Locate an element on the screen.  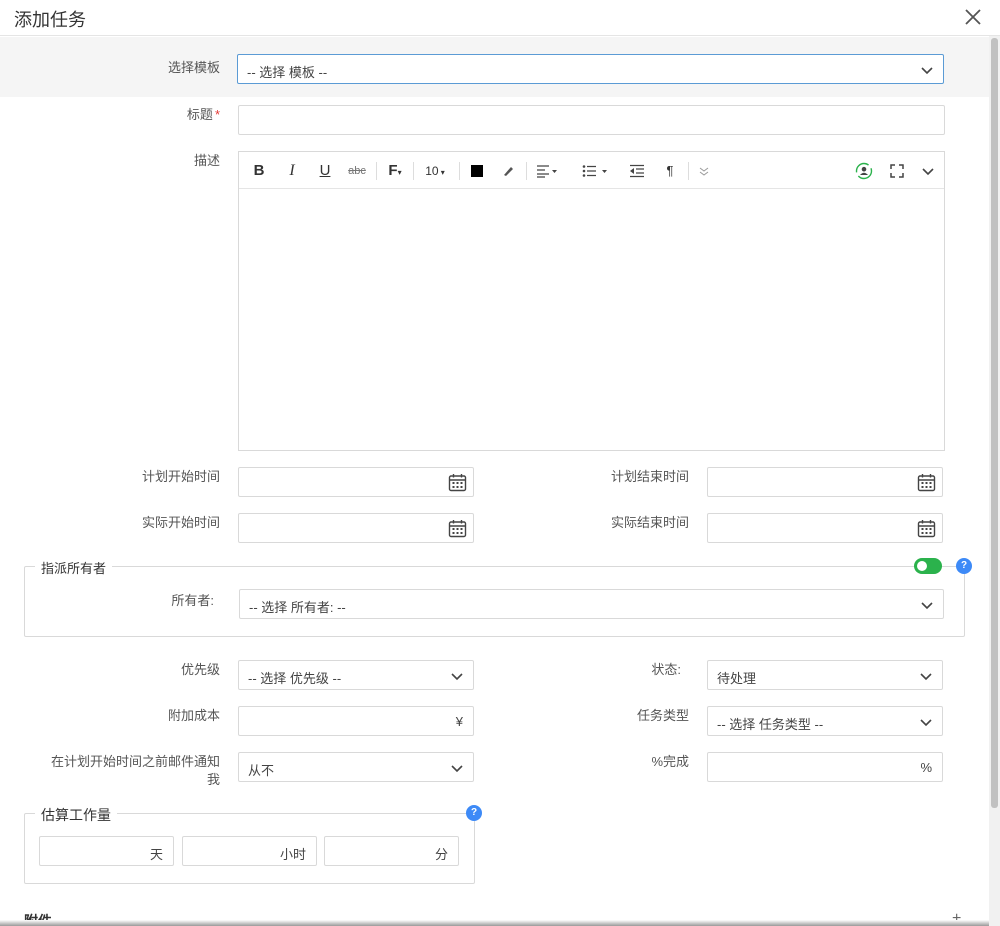
status-select: 待处理 is located at coordinates (825, 675).